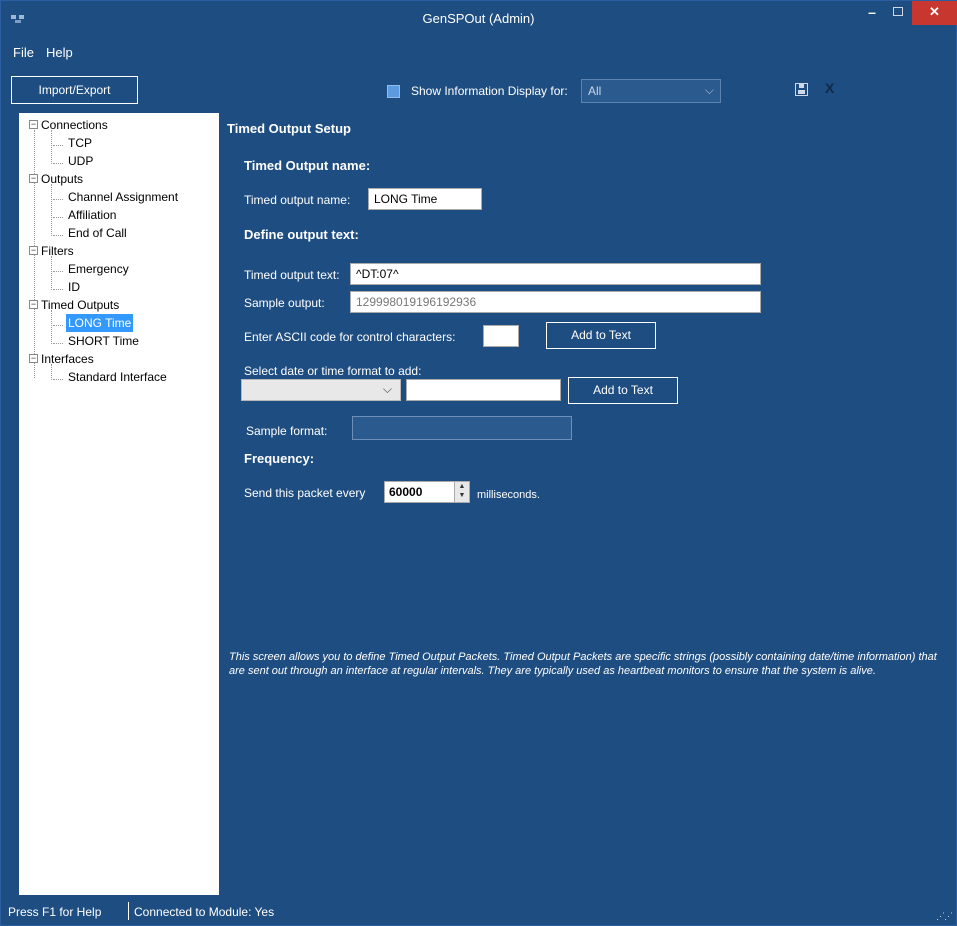 This screenshot has width=957, height=926. What do you see at coordinates (287, 431) in the screenshot?
I see `sample-format-label: Sample format:` at bounding box center [287, 431].